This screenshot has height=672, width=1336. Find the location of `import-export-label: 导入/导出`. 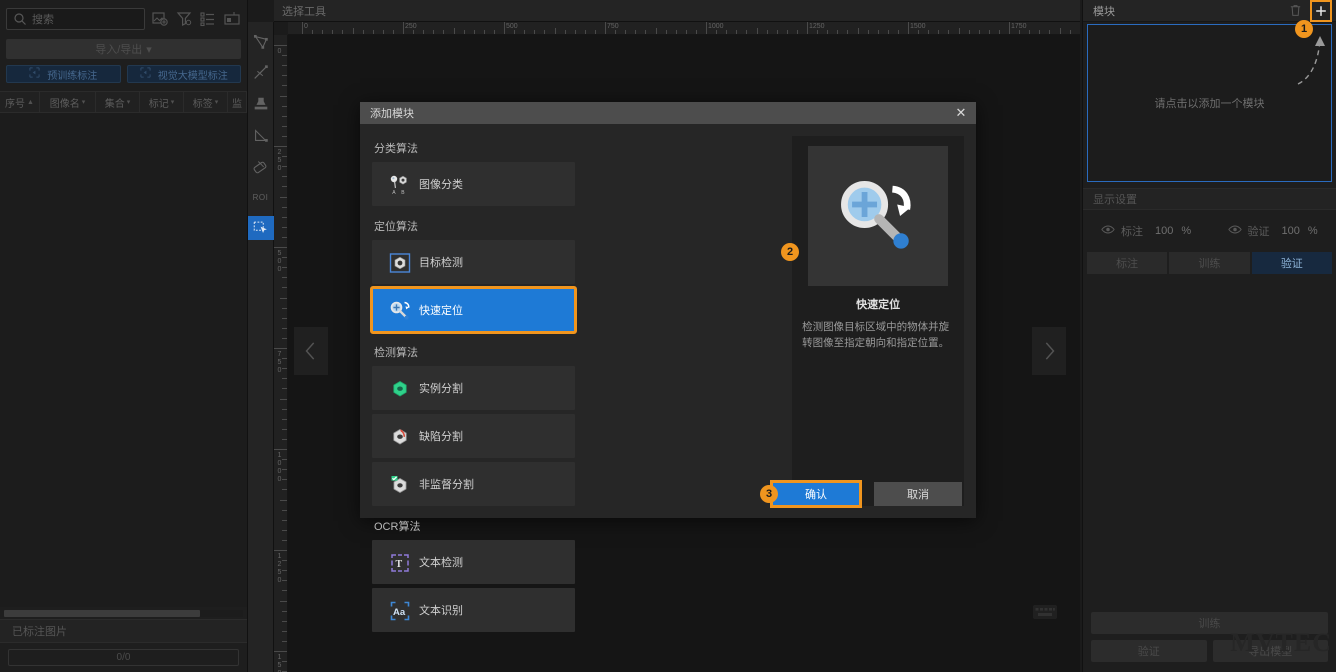

import-export-label: 导入/导出 is located at coordinates (119, 50).